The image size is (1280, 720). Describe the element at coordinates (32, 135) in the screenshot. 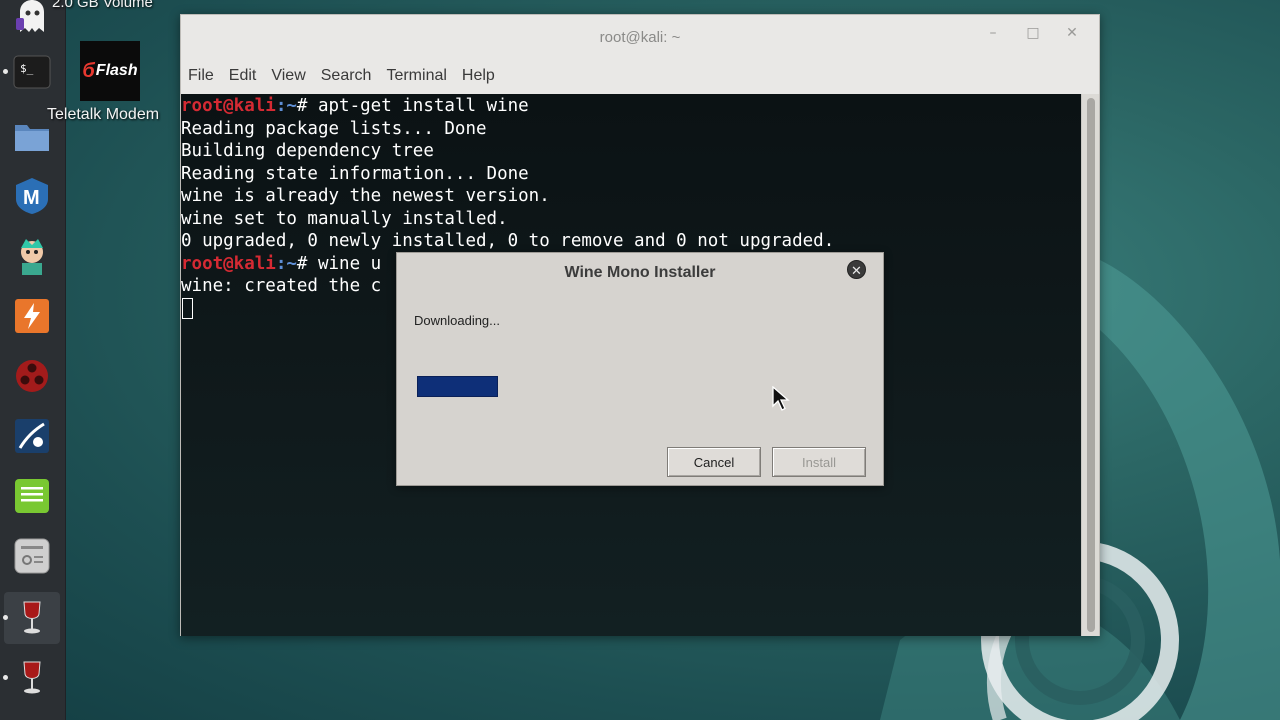

I see `files-app-icon` at that location.